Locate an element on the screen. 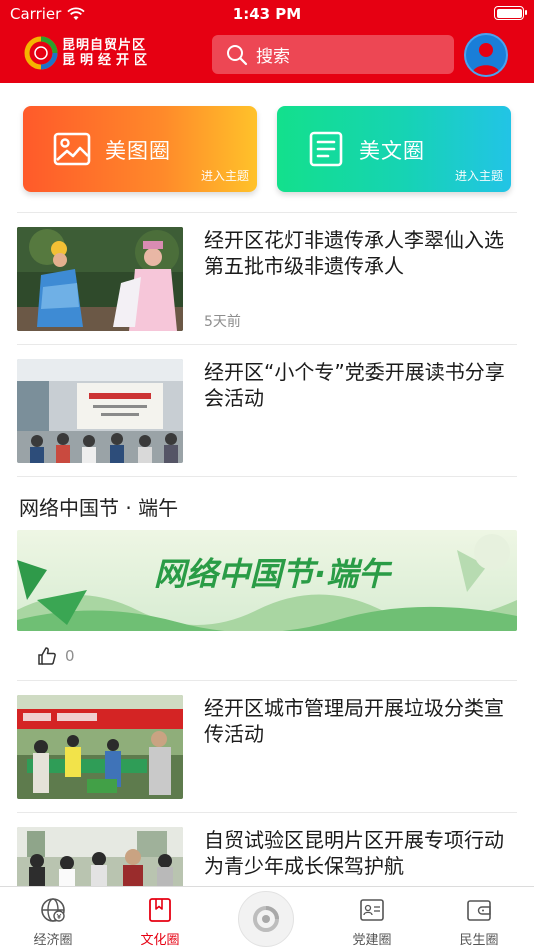 The image size is (534, 950). outdoor-event-image is located at coordinates (100, 747).